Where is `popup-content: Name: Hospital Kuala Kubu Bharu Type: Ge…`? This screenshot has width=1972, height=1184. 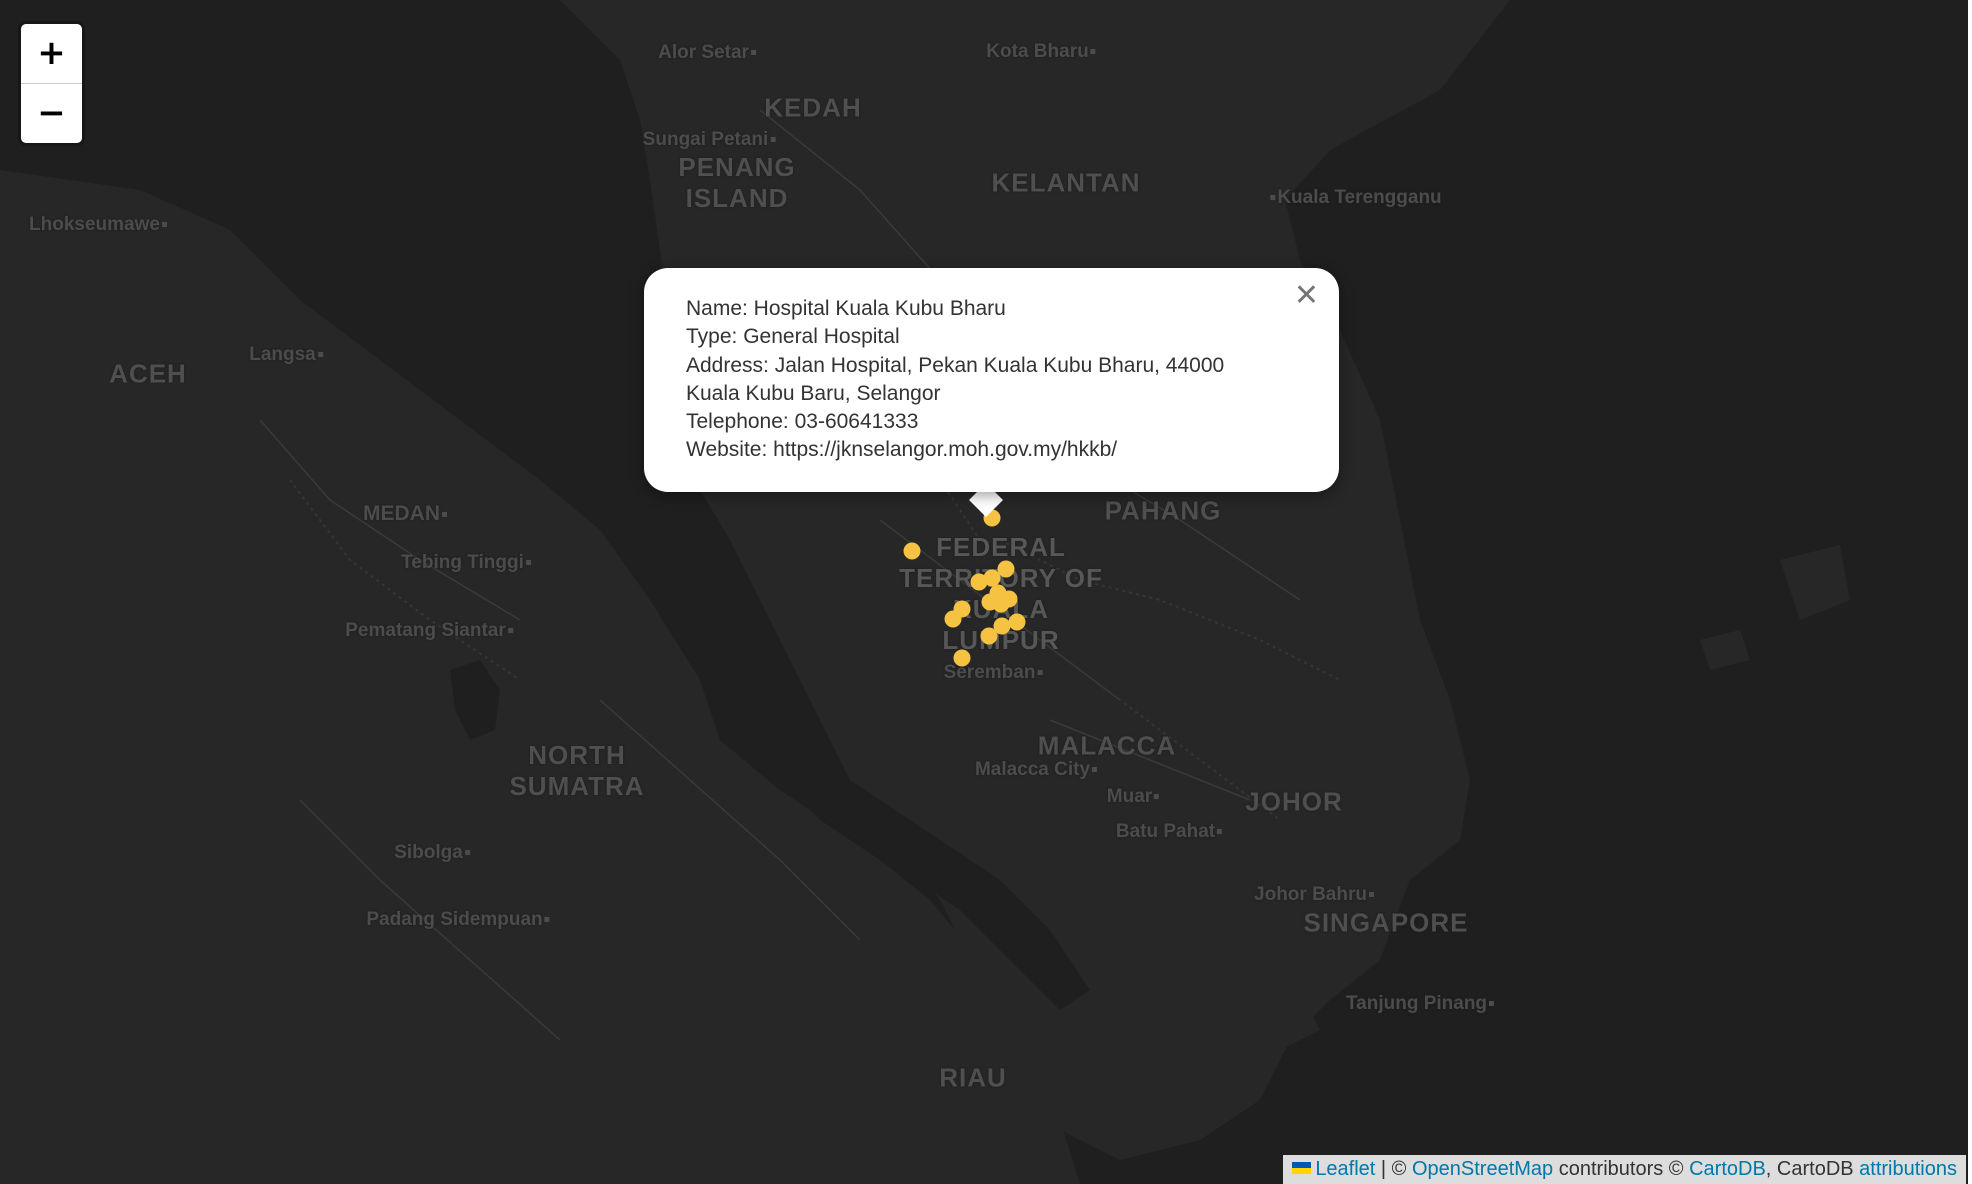
popup-content: Name: Hospital Kuala Kubu Bharu Type: Ge… is located at coordinates (986, 380).